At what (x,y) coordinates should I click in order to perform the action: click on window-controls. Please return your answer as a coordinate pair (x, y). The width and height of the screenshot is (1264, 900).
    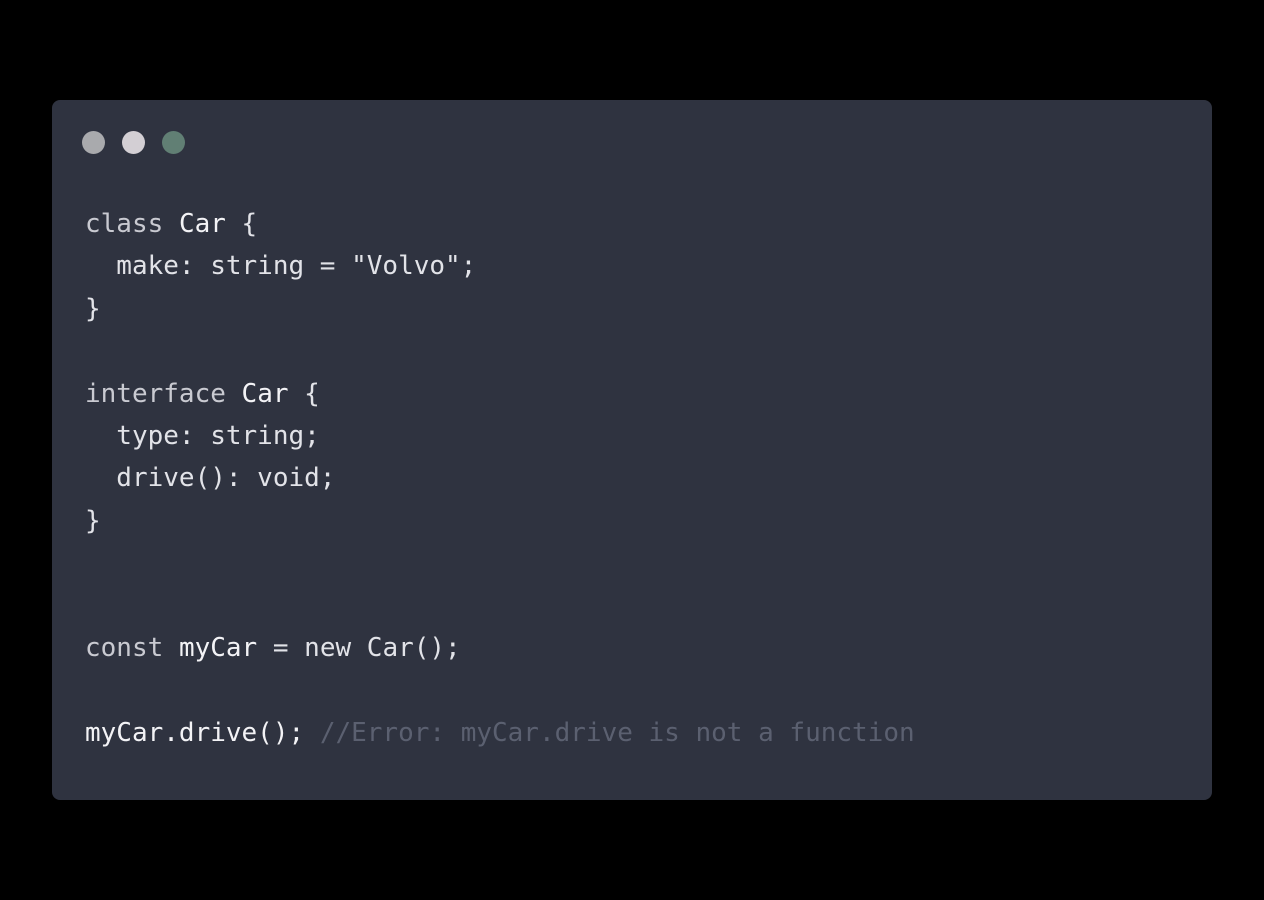
    Looking at the image, I should click on (142, 142).